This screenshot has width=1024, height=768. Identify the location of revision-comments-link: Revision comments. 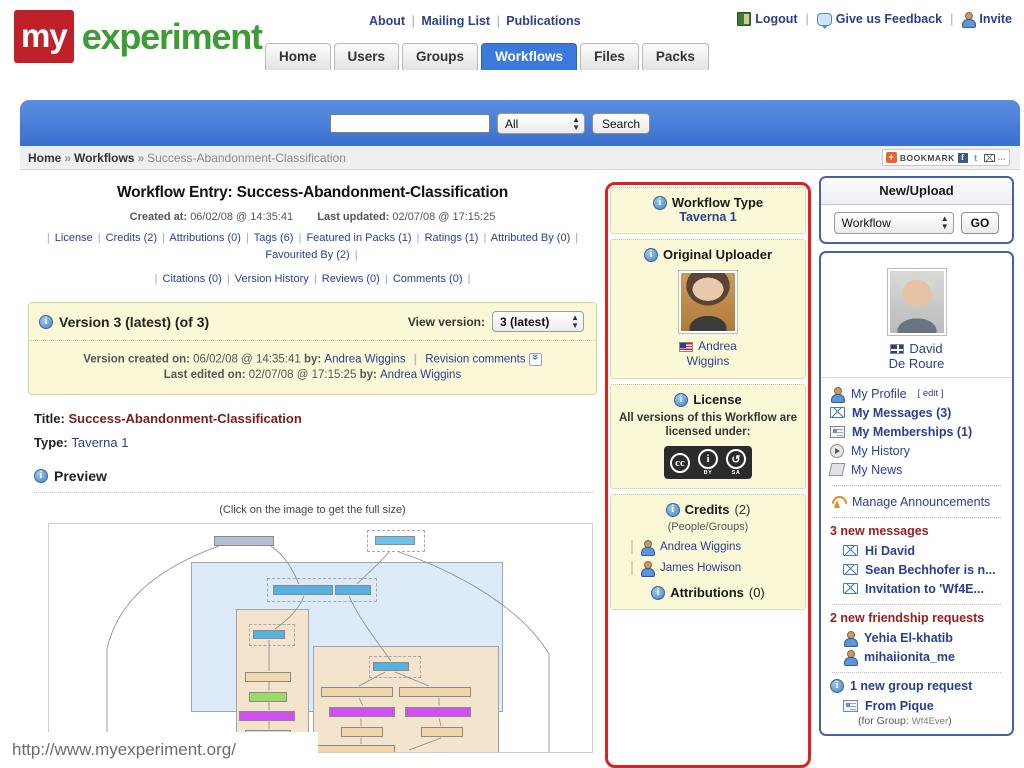
(475, 360).